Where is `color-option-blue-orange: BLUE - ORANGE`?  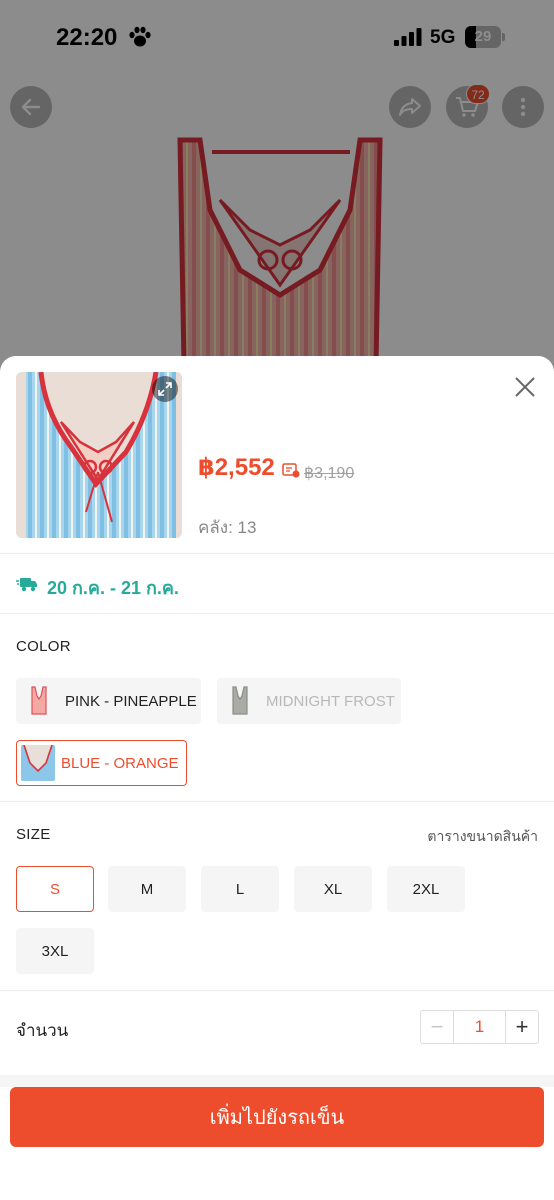 color-option-blue-orange: BLUE - ORANGE is located at coordinates (101, 763).